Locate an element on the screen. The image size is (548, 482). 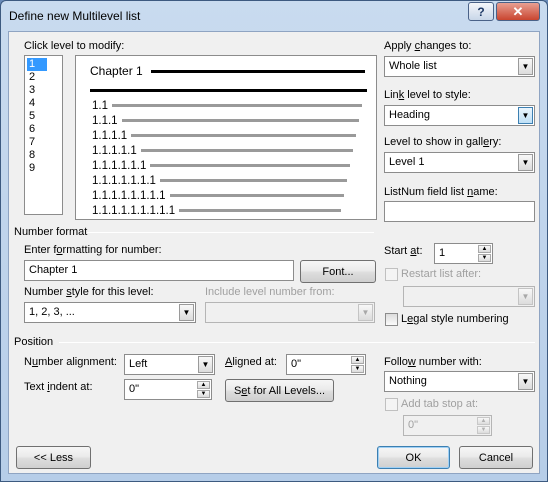
ok-button-label: OK is located at coordinates (413, 457).